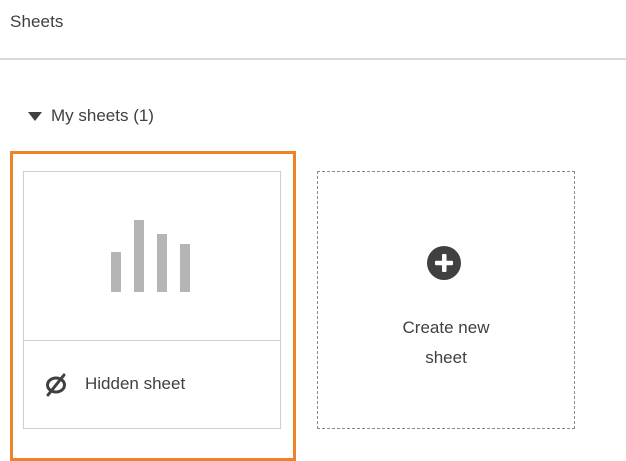 The image size is (626, 461). Describe the element at coordinates (102, 115) in the screenshot. I see `section-label: My sheets (1)` at that location.